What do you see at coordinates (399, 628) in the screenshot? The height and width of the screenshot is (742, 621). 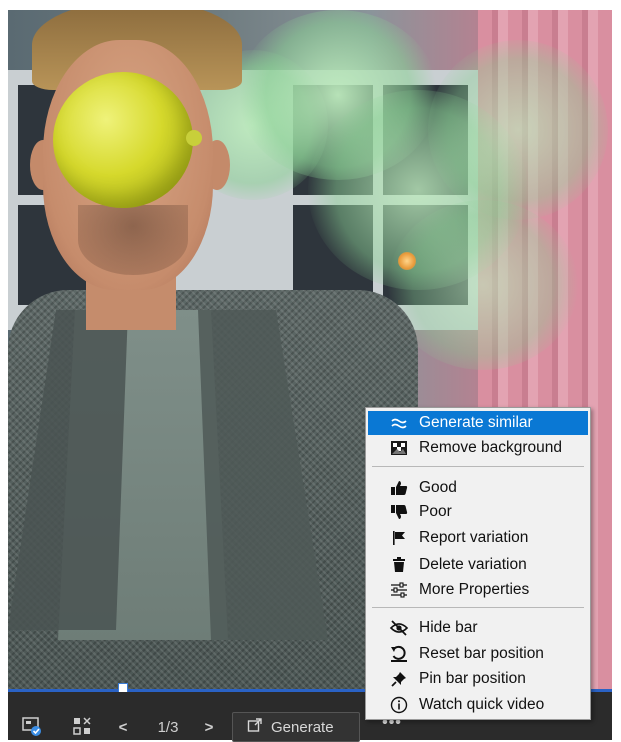 I see `eye-off-icon` at bounding box center [399, 628].